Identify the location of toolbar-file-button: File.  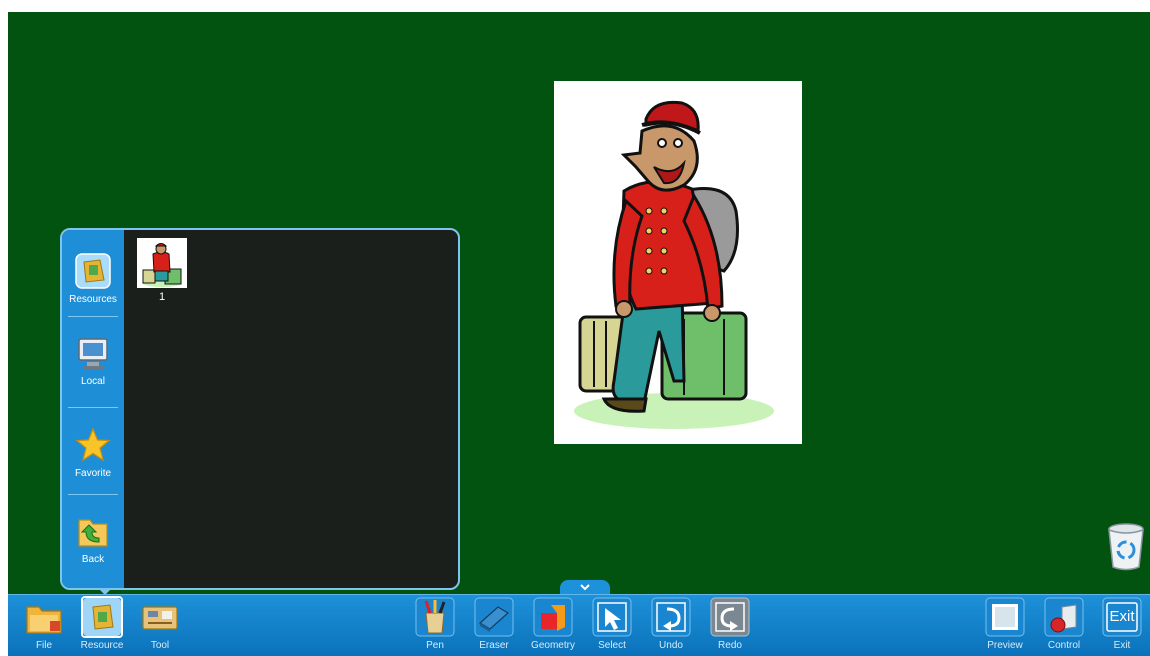
(44, 624).